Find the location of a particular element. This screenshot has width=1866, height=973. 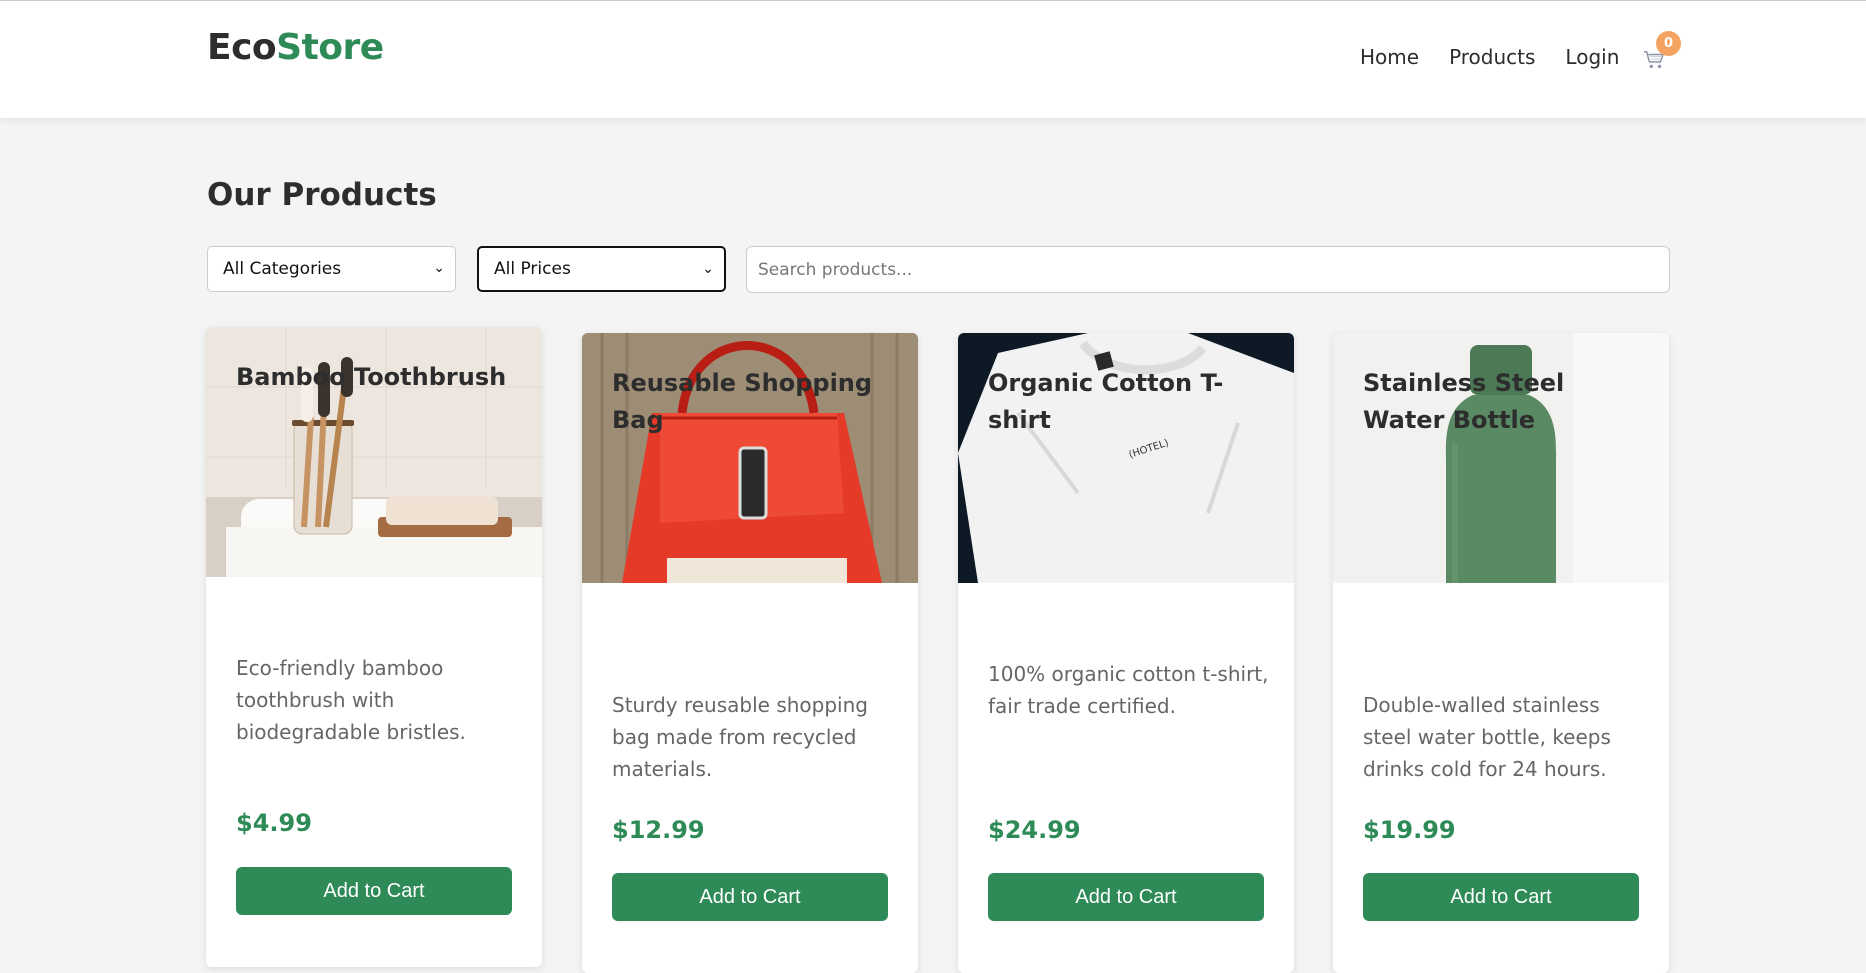

site-logo: EcoStore is located at coordinates (295, 47).